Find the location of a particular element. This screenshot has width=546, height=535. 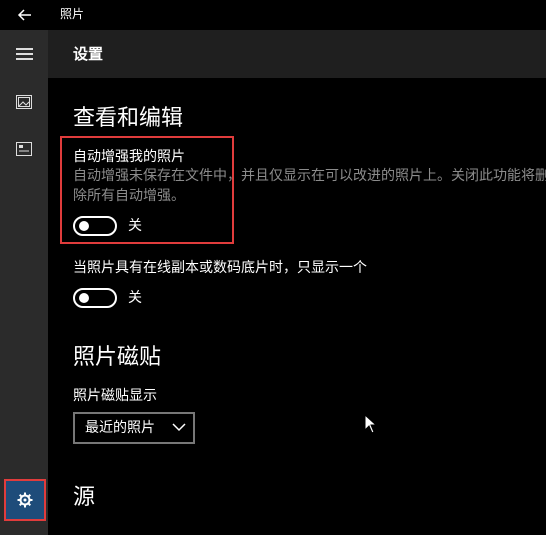

linked-dupes-state: 关 is located at coordinates (135, 298).